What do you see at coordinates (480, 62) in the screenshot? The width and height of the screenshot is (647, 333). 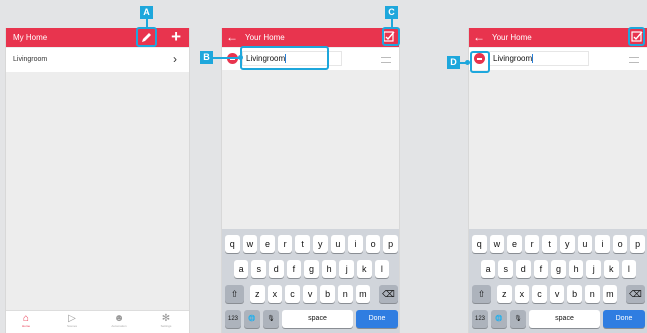 I see `callout-highlight-d` at bounding box center [480, 62].